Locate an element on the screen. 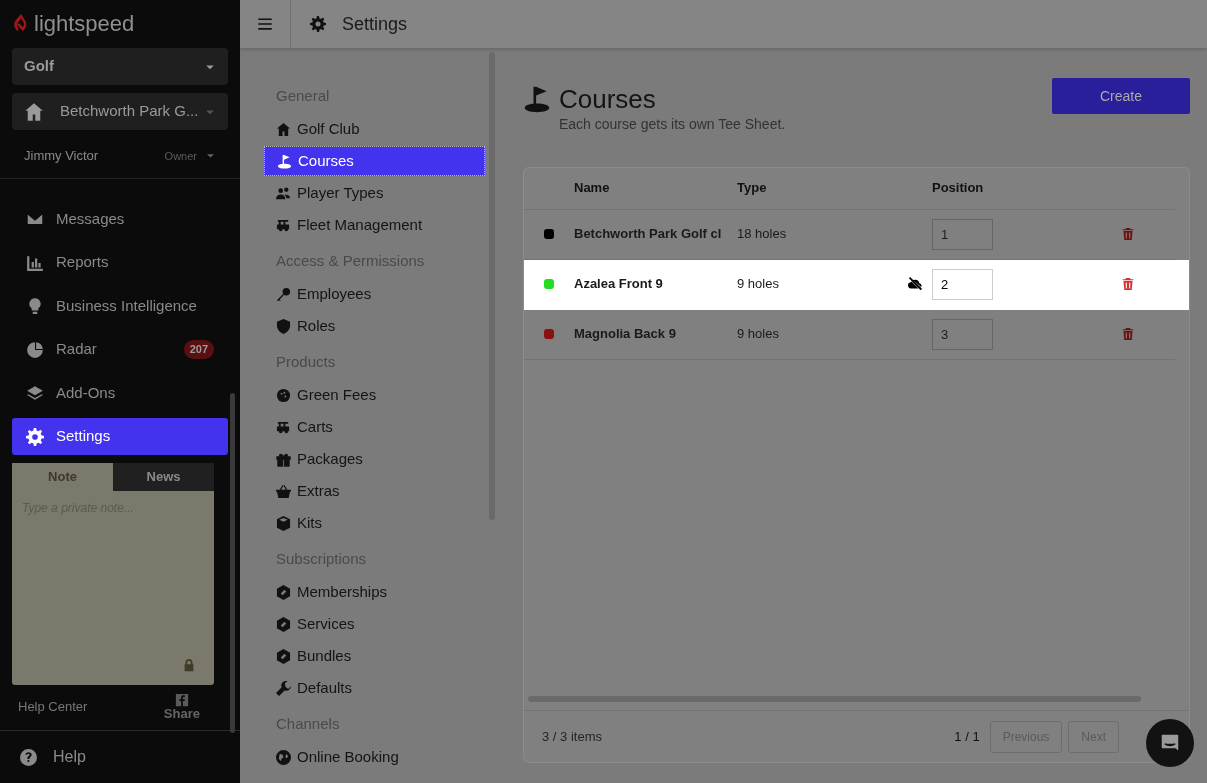  chat-button is located at coordinates (1170, 743).